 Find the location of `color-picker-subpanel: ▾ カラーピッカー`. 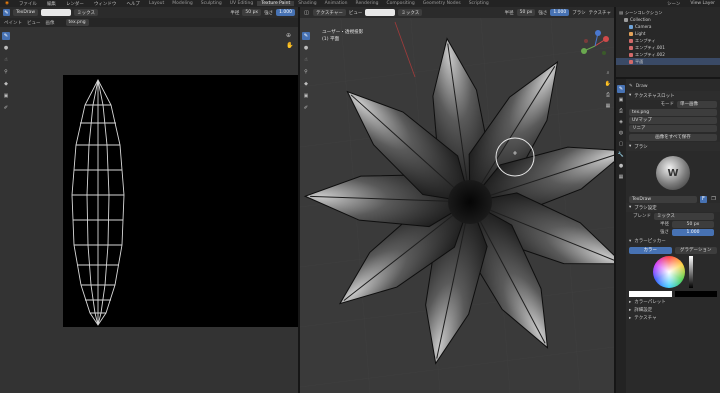

color-picker-subpanel: ▾ カラーピッカー is located at coordinates (673, 241).